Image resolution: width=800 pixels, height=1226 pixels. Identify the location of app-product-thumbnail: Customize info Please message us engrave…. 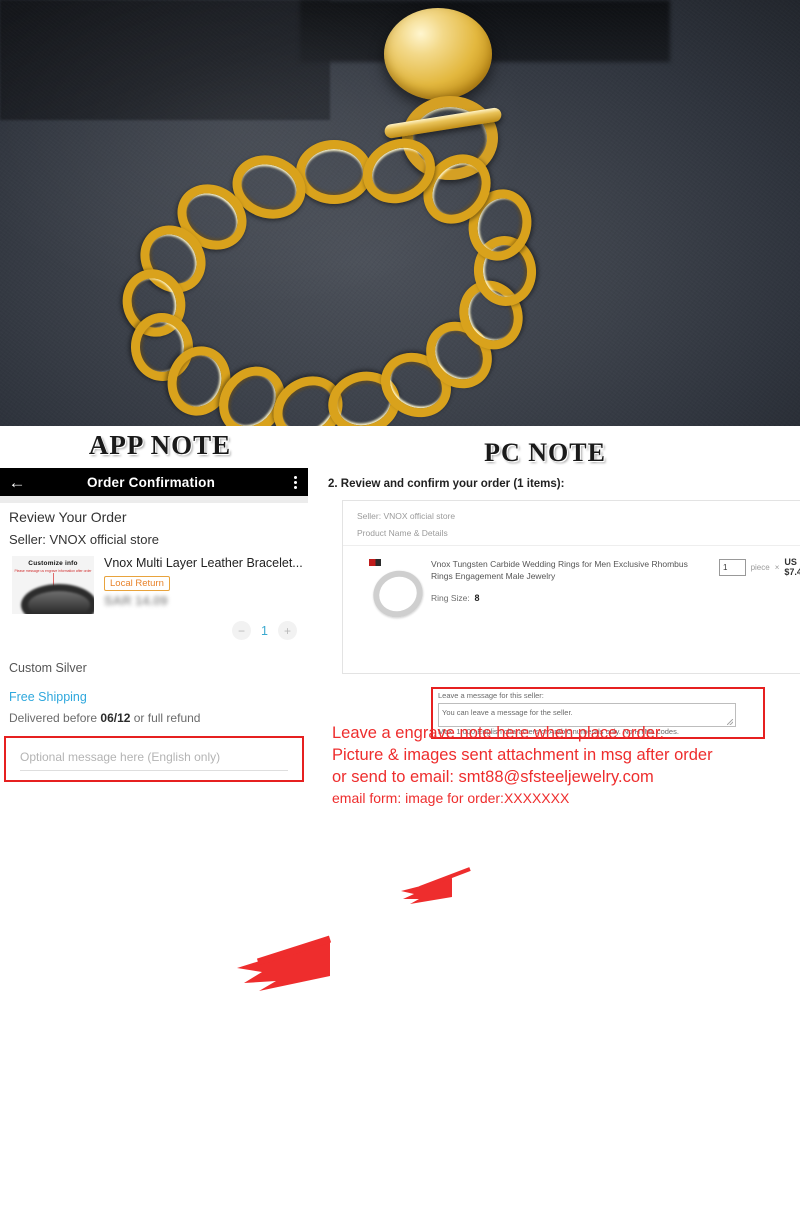
(53, 585).